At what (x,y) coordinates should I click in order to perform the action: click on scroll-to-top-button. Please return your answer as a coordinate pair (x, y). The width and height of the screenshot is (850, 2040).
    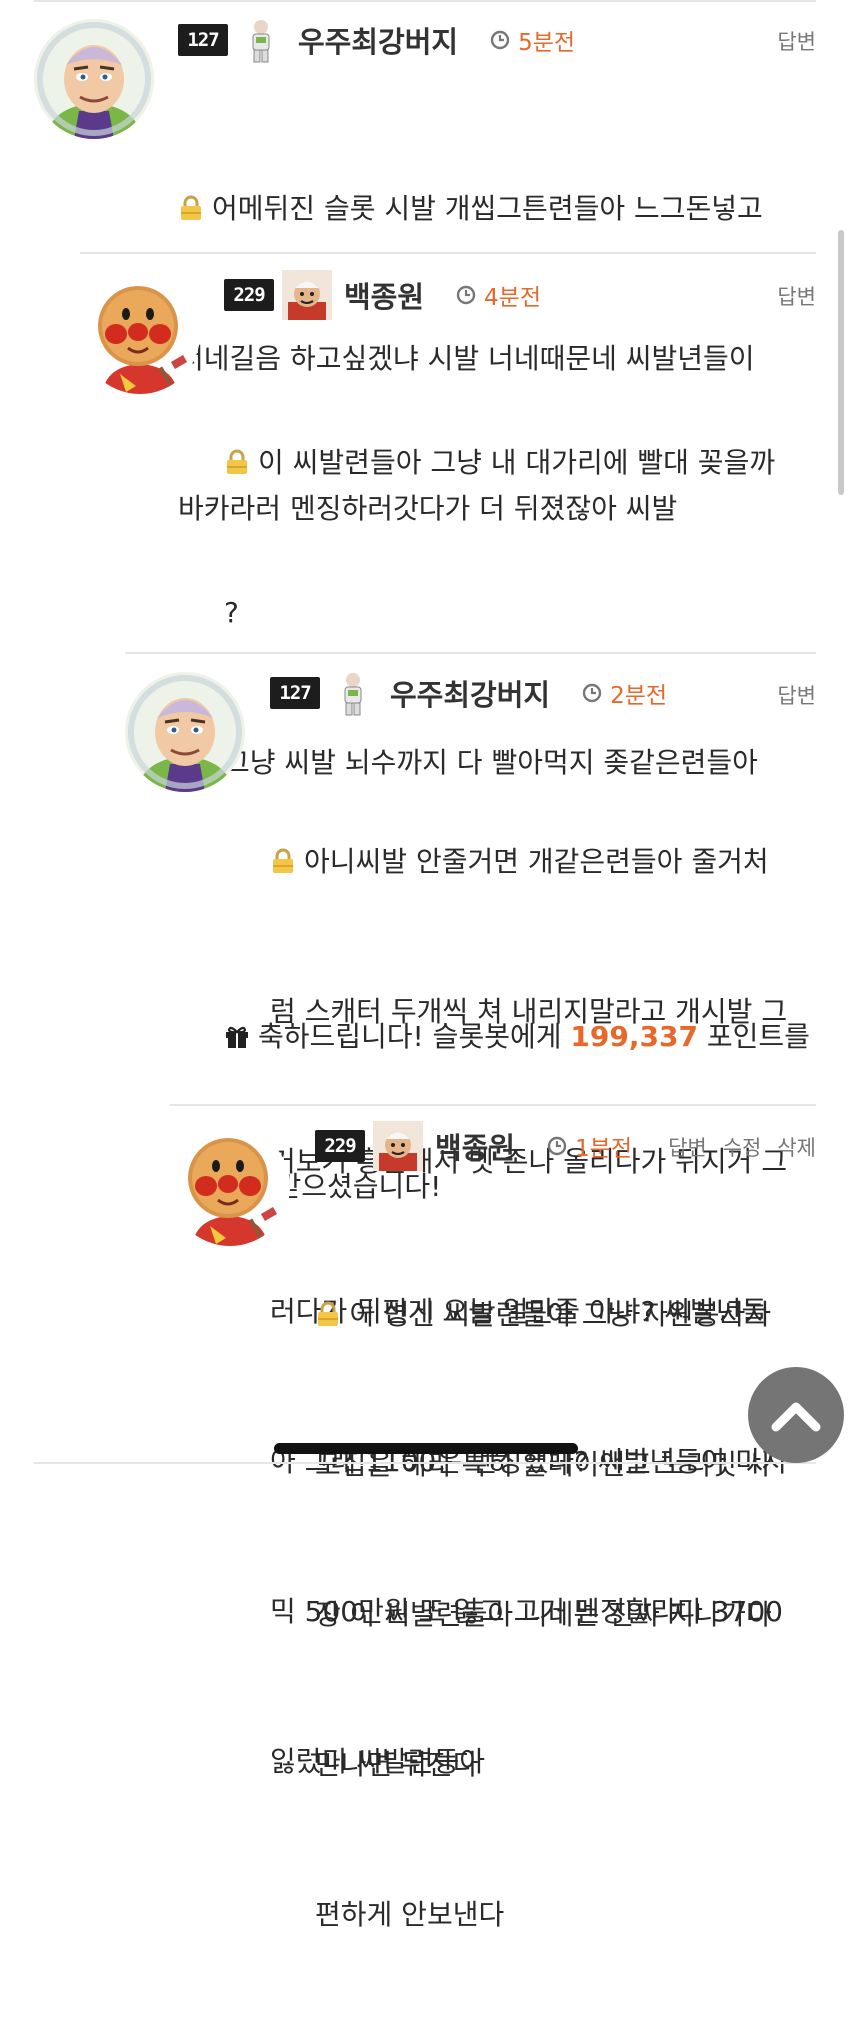
    Looking at the image, I should click on (796, 1415).